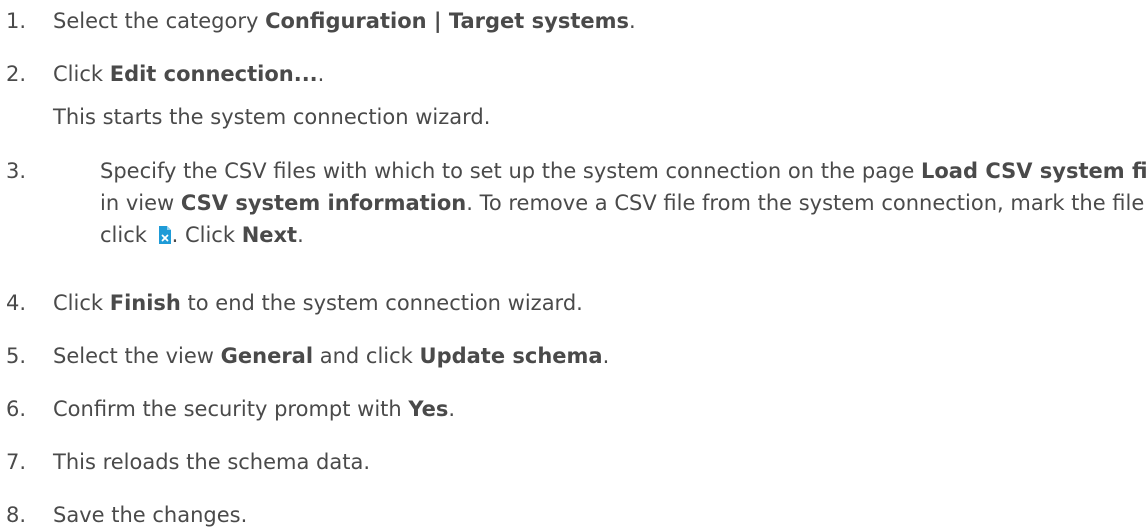  I want to click on step-number: 7., so click(16, 462).